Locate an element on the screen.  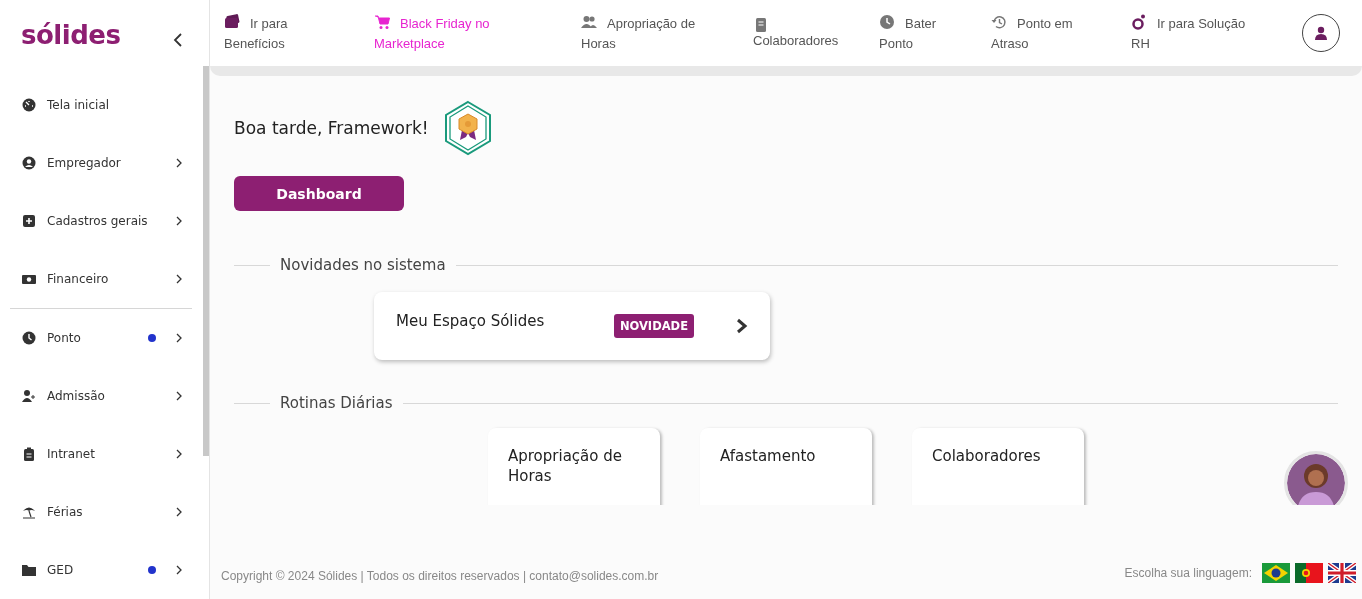
sidebar-label: Intranet is located at coordinates (71, 454).